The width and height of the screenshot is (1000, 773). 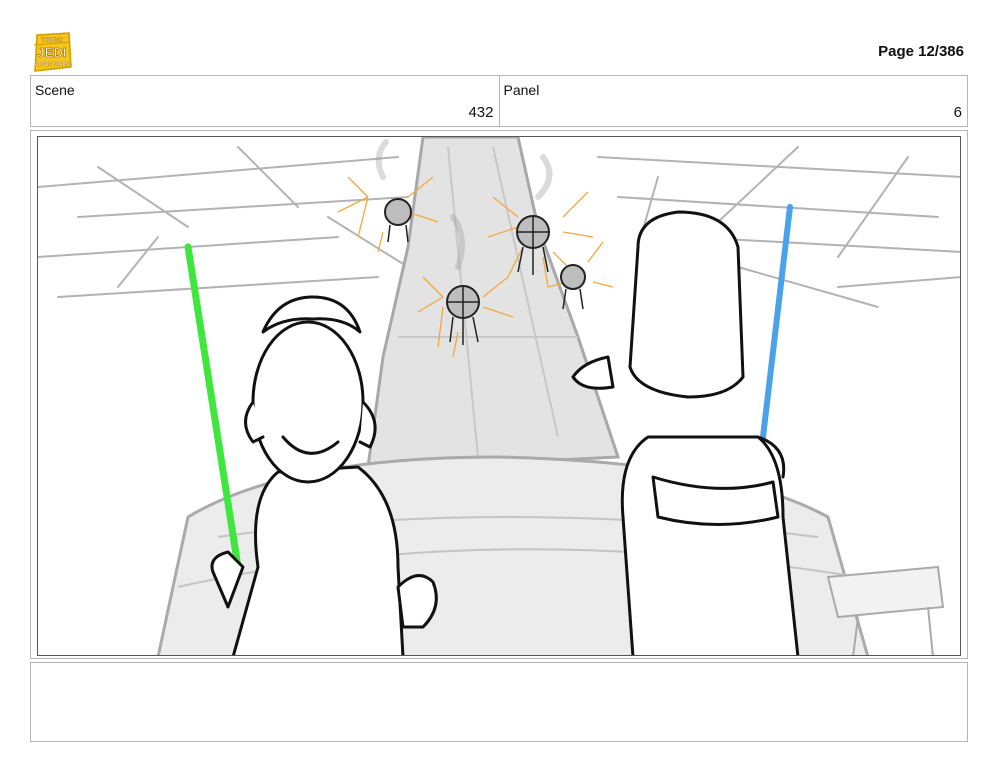 I want to click on page-number: Page 12/386, so click(x=921, y=51).